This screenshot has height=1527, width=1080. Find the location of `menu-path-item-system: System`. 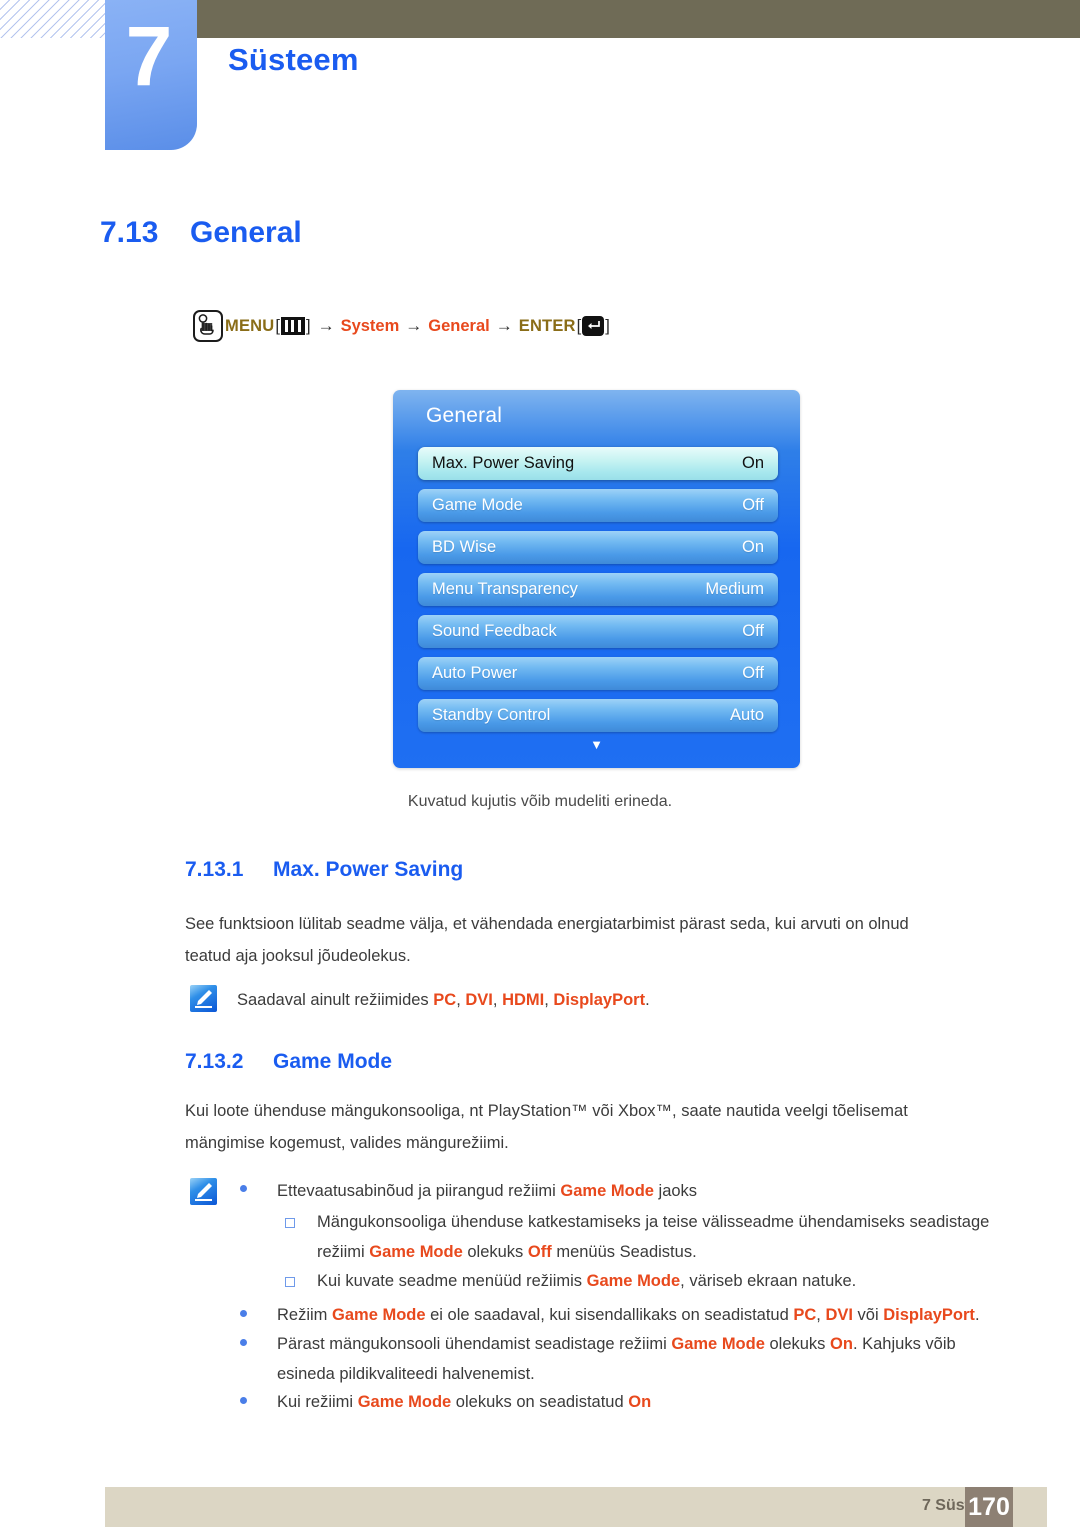

menu-path-item-system: System is located at coordinates (370, 325).